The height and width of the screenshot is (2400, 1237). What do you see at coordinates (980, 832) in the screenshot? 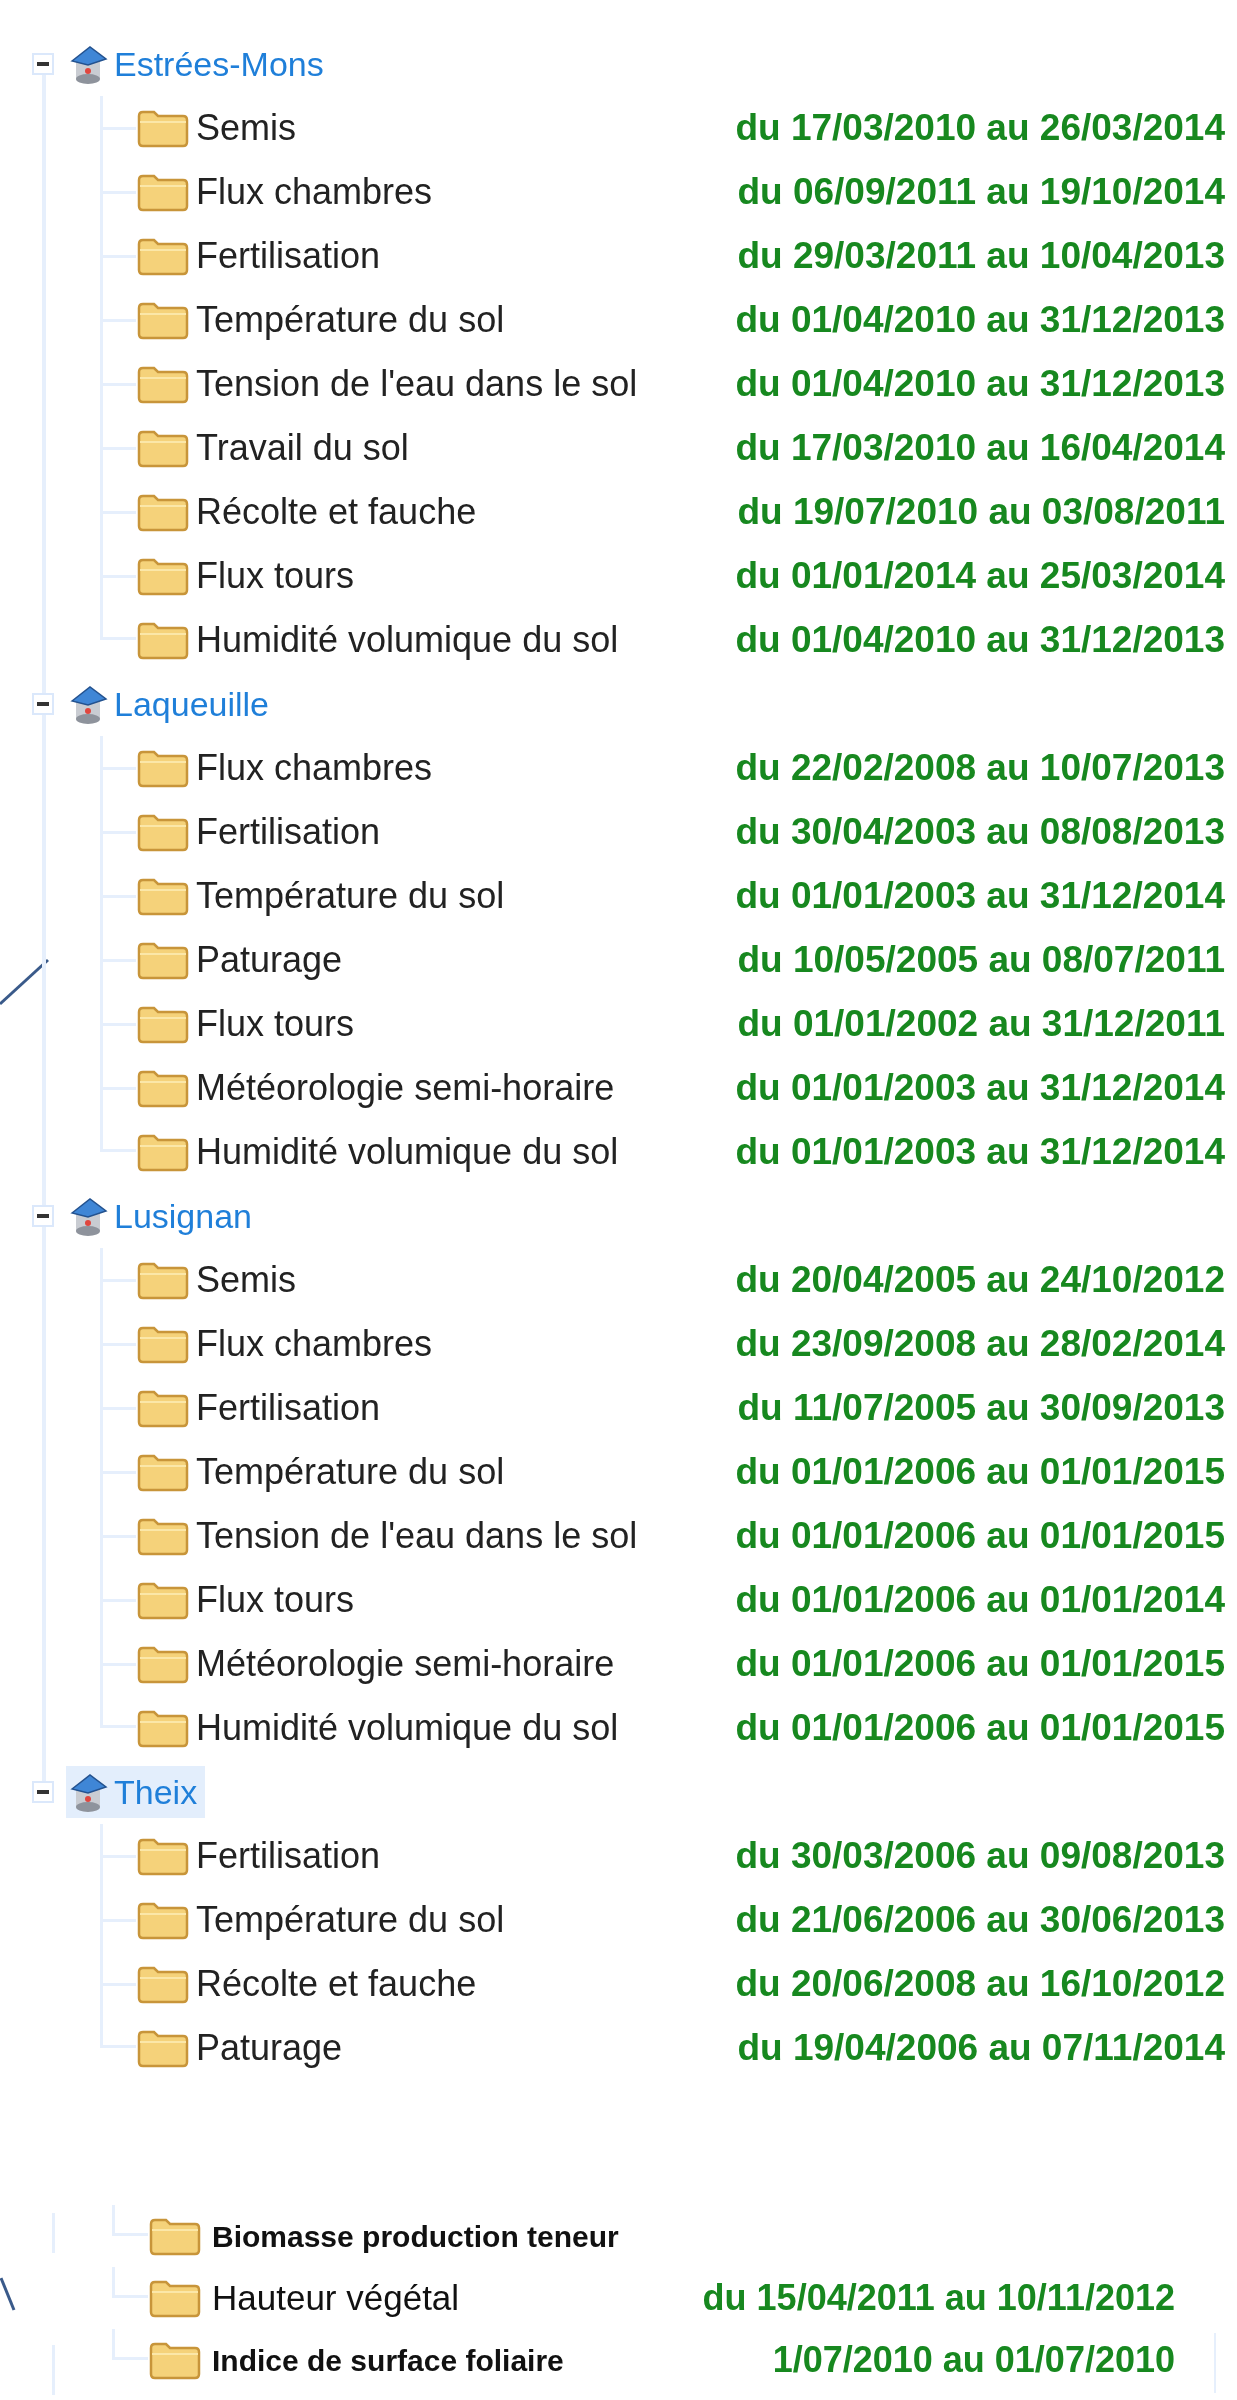
I see `date-range: du 30/04/2003 au 08/08/2013` at bounding box center [980, 832].